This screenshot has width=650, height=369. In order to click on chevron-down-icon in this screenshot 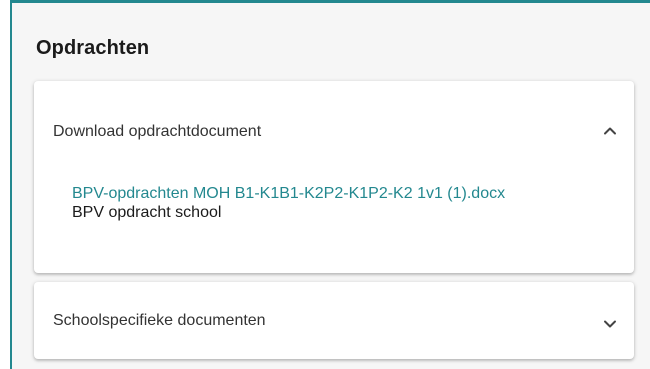, I will do `click(610, 324)`.